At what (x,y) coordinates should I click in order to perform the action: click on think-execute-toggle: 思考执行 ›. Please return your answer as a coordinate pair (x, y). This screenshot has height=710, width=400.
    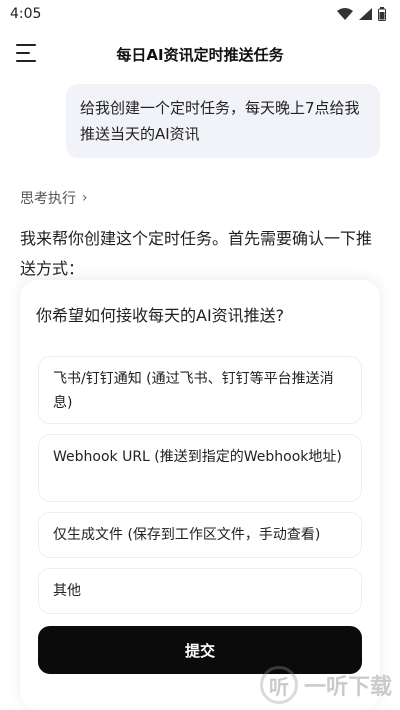
    Looking at the image, I should click on (54, 198).